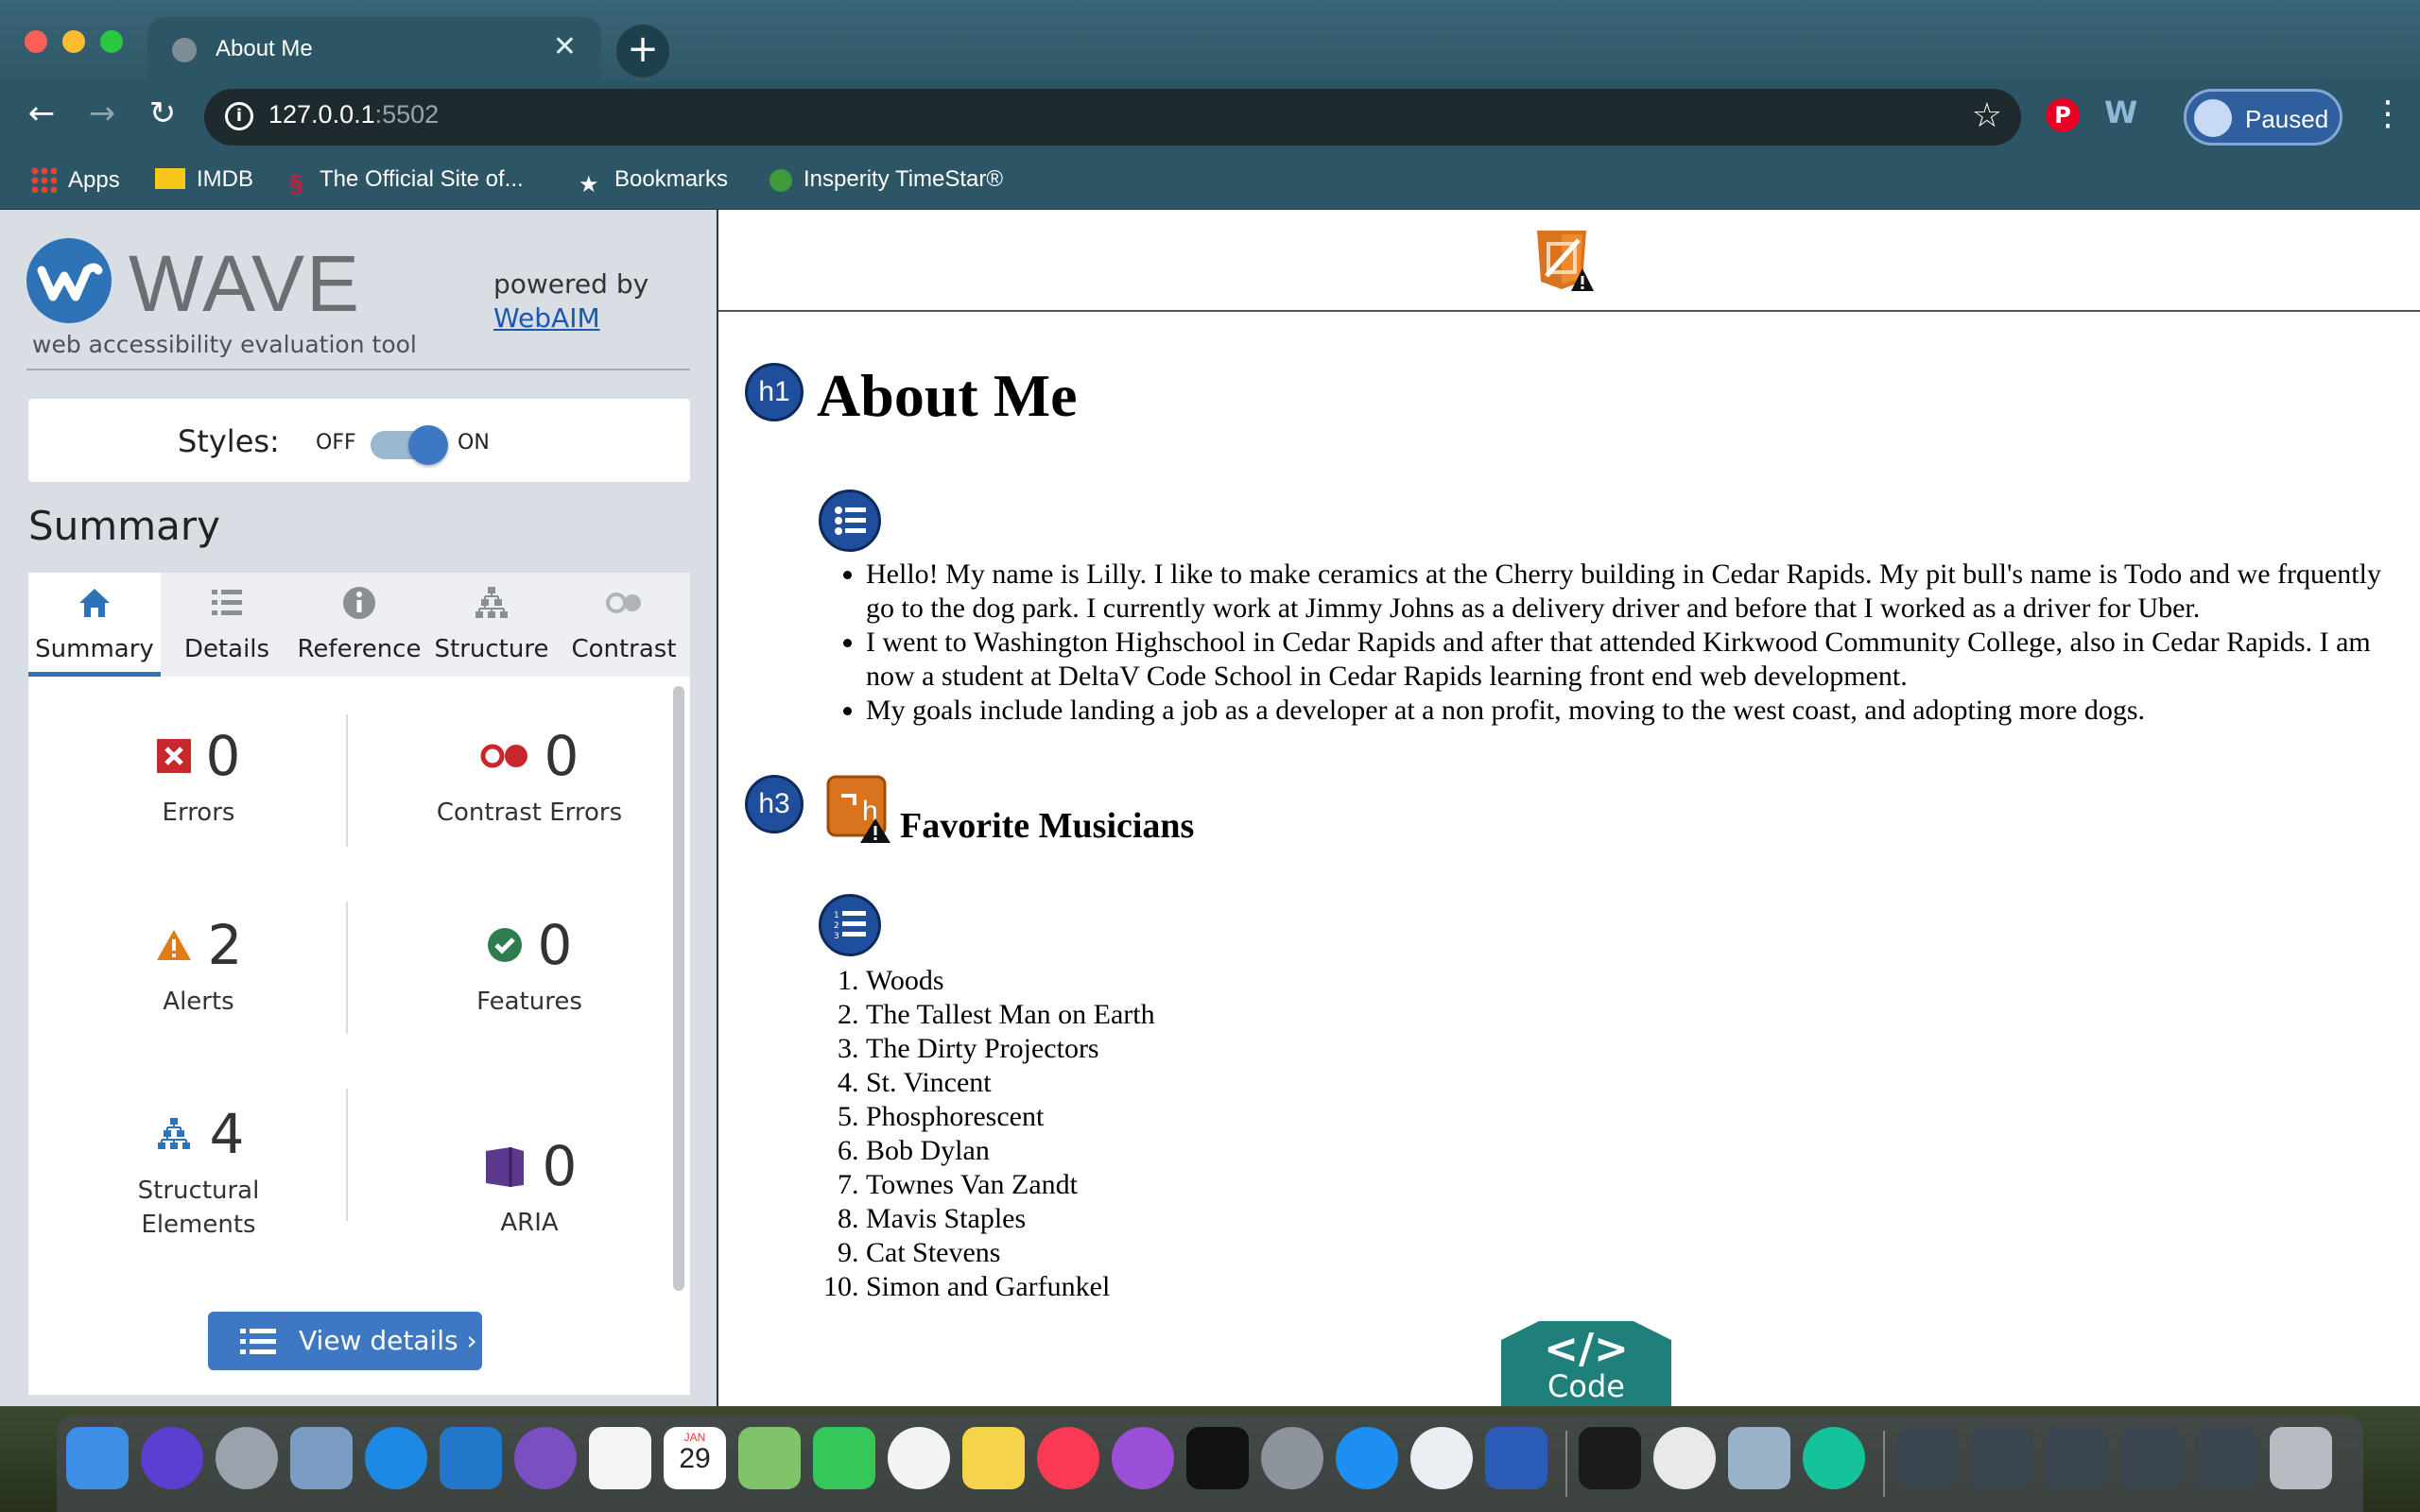 The image size is (2420, 1512). What do you see at coordinates (1217, 1458) in the screenshot?
I see `appletv-icon` at bounding box center [1217, 1458].